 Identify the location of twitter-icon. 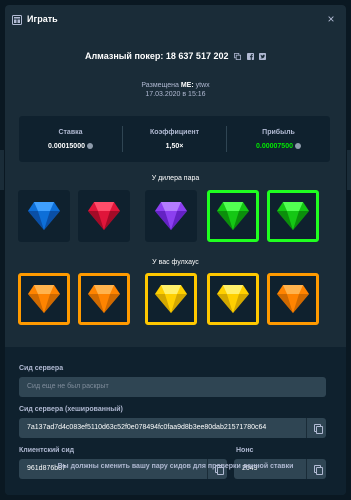
(263, 56).